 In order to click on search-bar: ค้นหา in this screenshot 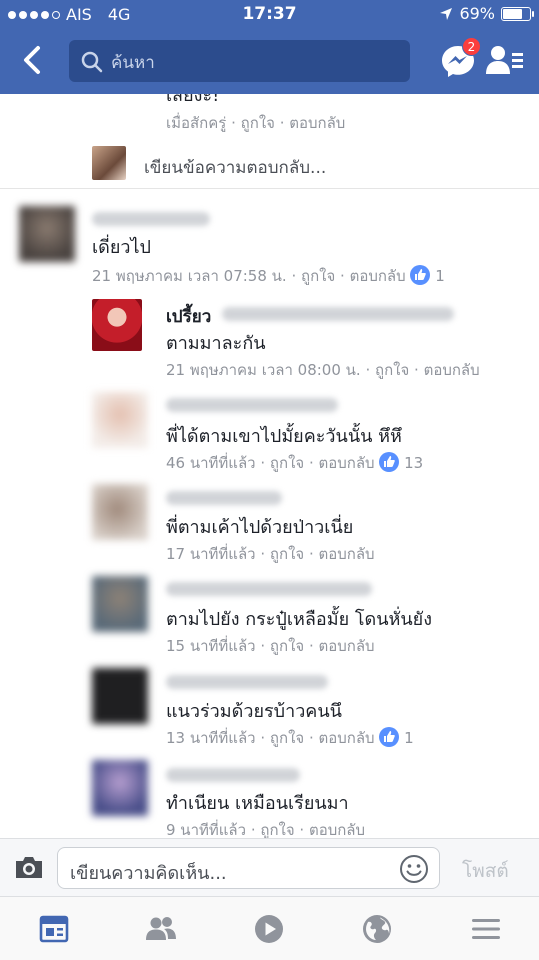, I will do `click(239, 61)`.